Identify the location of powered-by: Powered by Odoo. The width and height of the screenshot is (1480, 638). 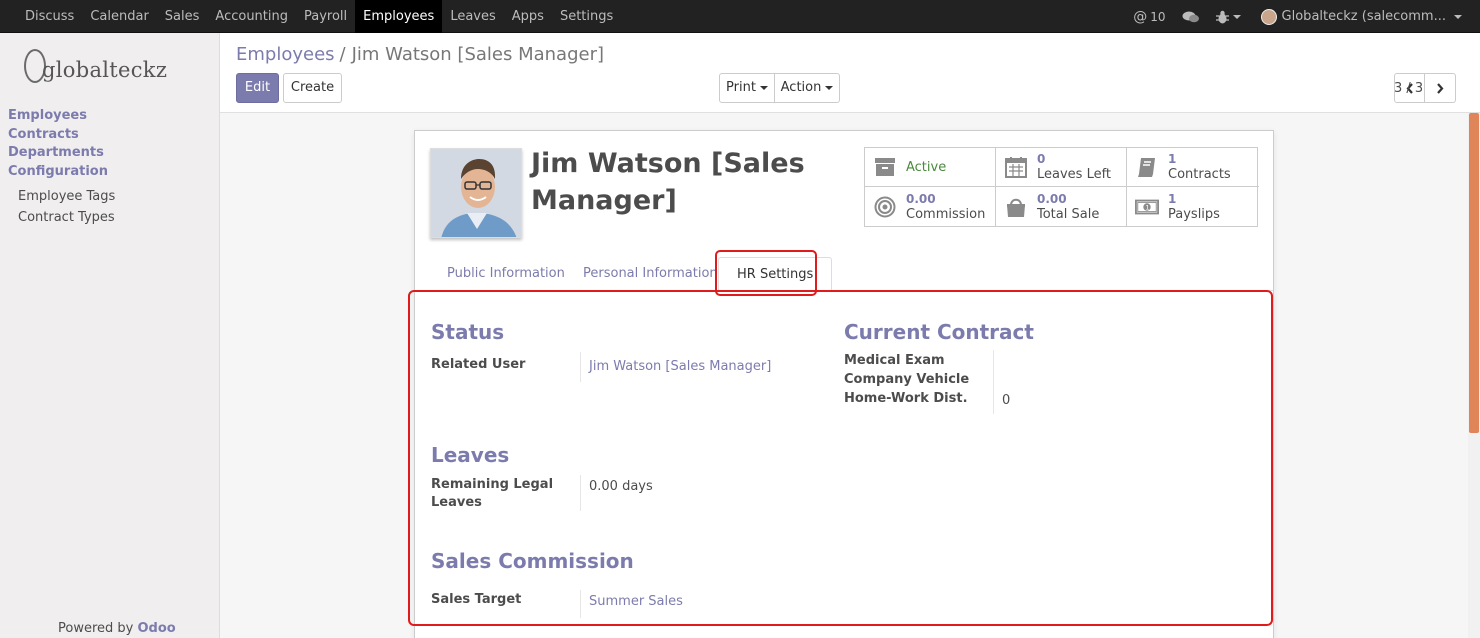
(117, 628).